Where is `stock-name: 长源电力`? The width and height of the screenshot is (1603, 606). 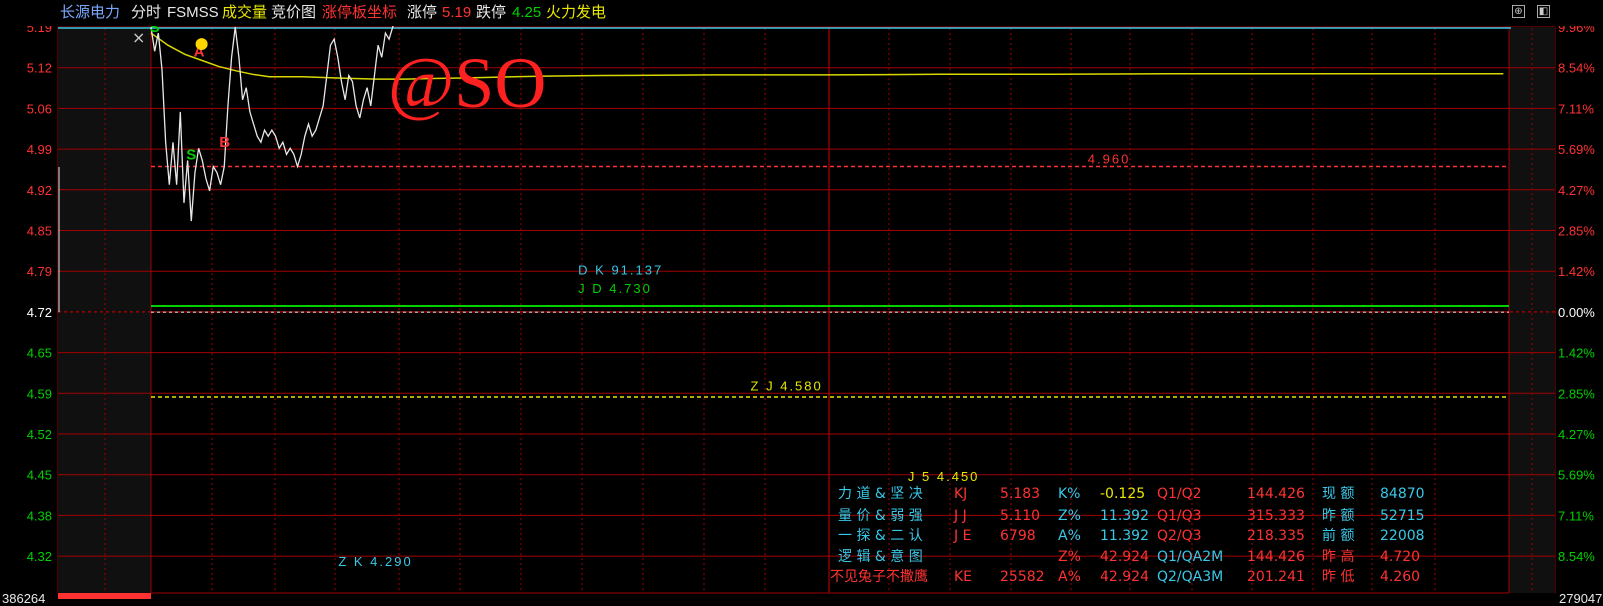 stock-name: 长源电力 is located at coordinates (90, 13).